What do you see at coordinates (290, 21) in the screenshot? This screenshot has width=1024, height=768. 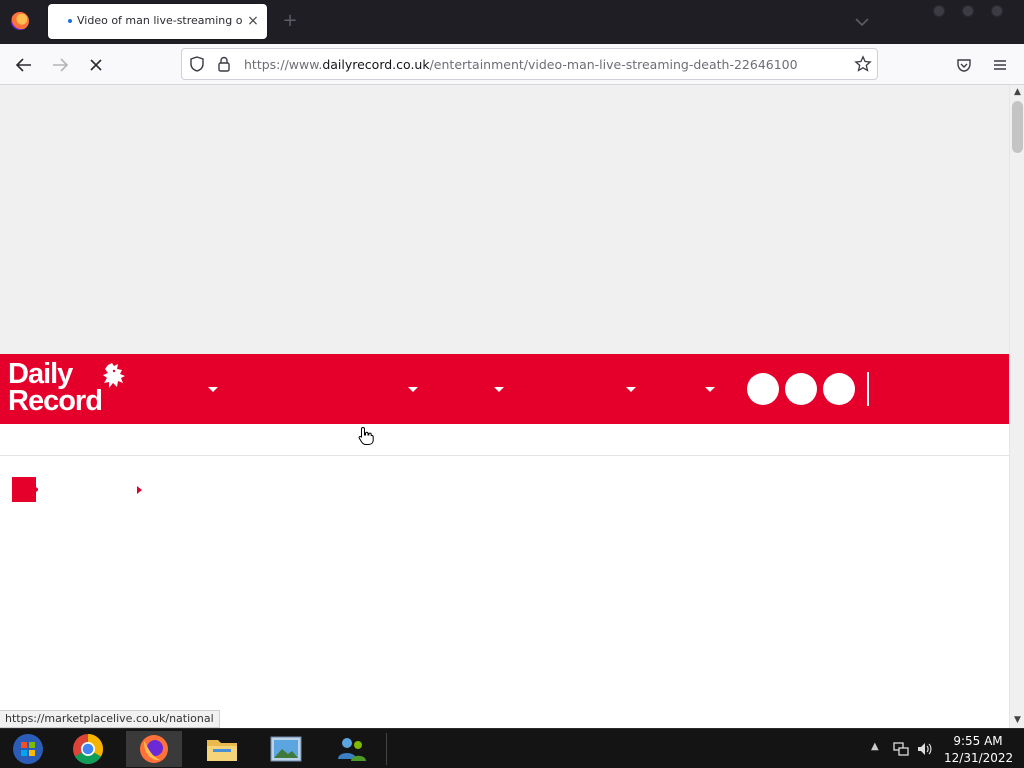 I see `new-tab-button: +` at bounding box center [290, 21].